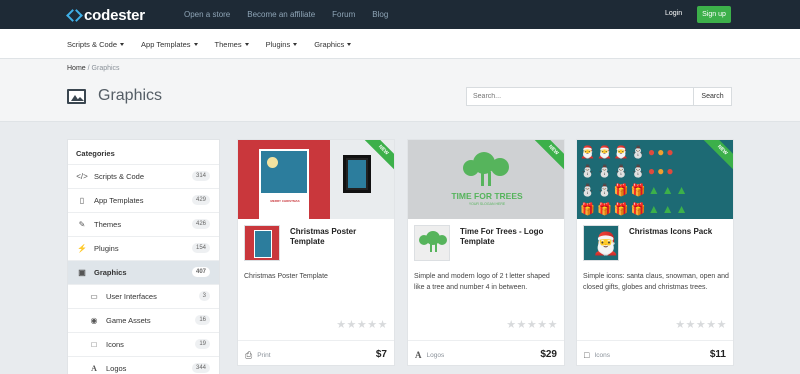 This screenshot has height=374, width=800. I want to click on count-badge: 16, so click(202, 320).